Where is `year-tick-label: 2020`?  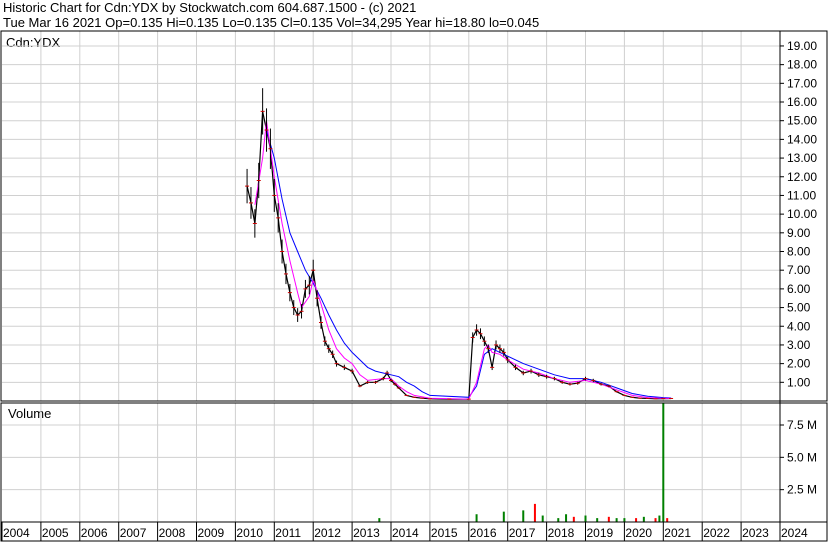 year-tick-label: 2020 is located at coordinates (638, 533).